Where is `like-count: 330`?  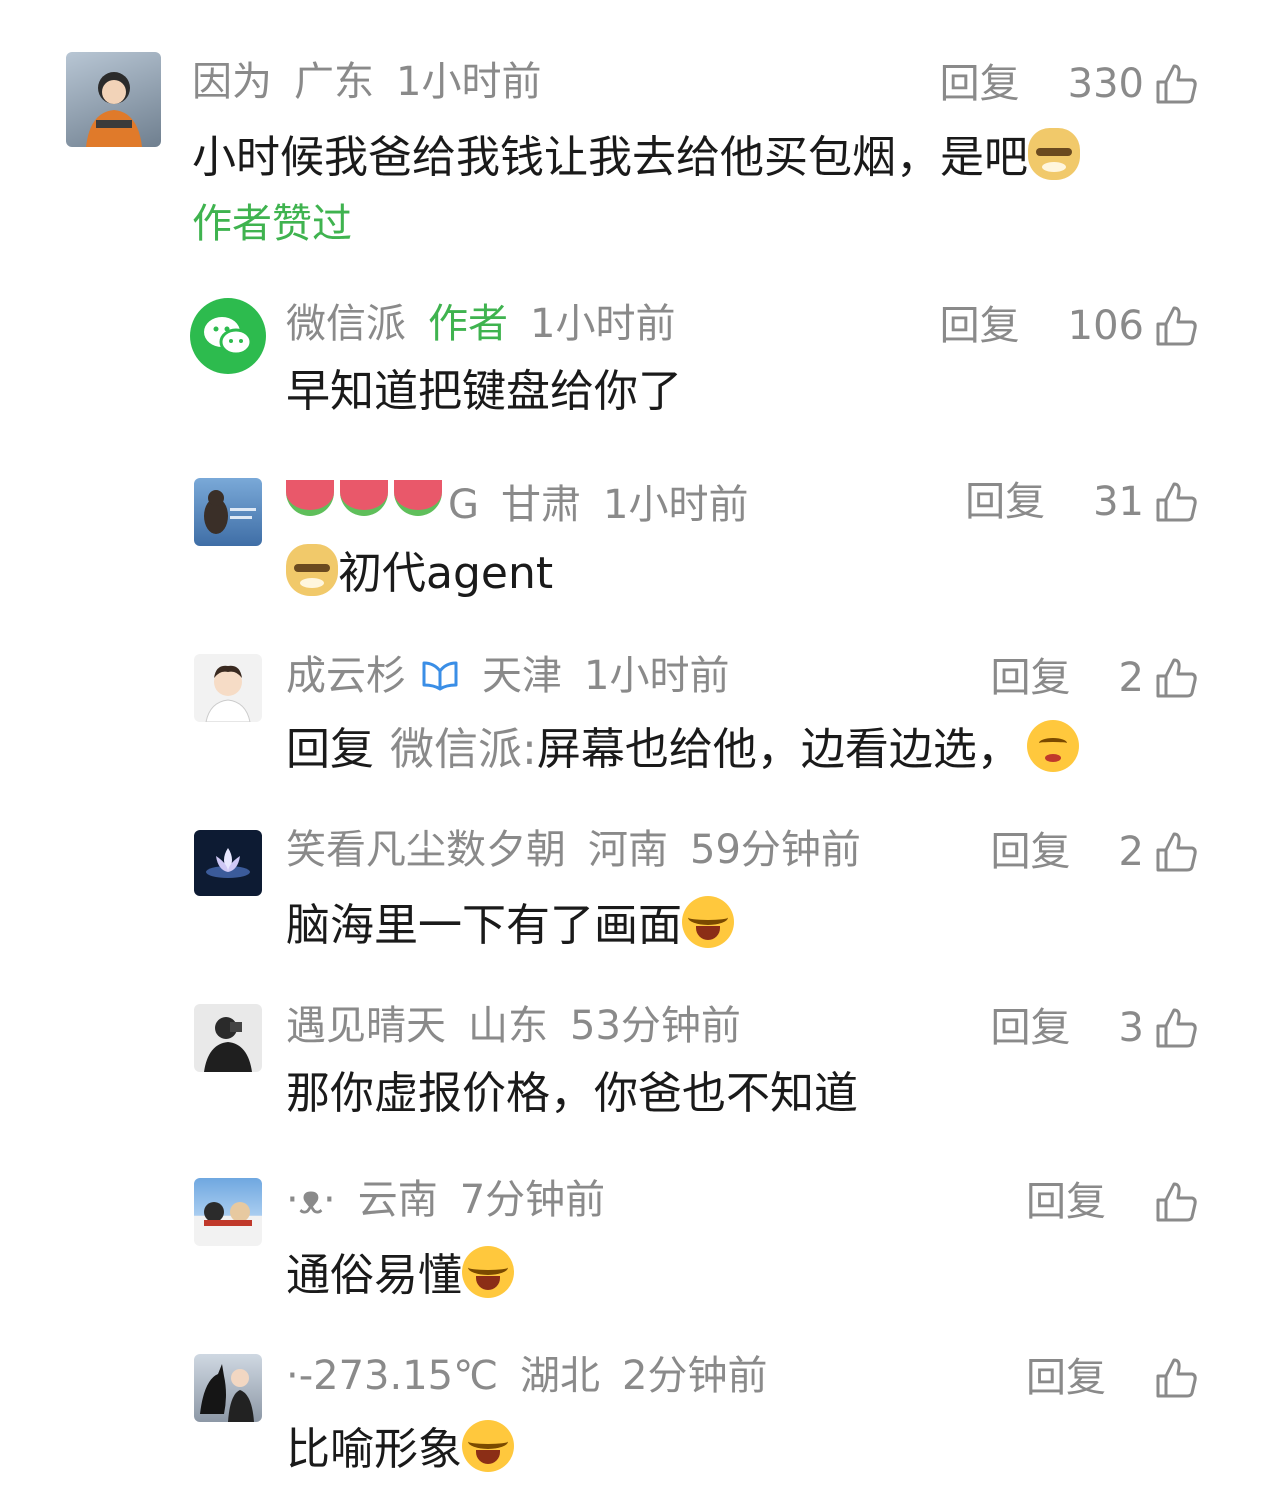
like-count: 330 is located at coordinates (1105, 84).